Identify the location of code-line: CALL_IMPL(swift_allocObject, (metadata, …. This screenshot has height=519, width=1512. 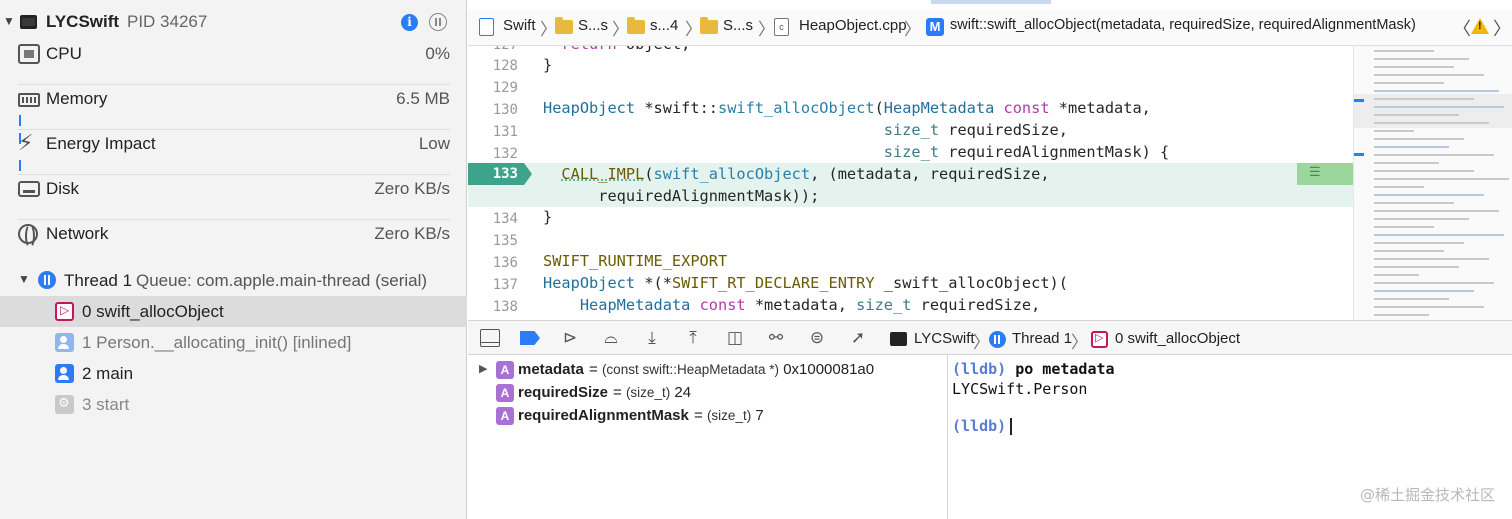
(805, 174).